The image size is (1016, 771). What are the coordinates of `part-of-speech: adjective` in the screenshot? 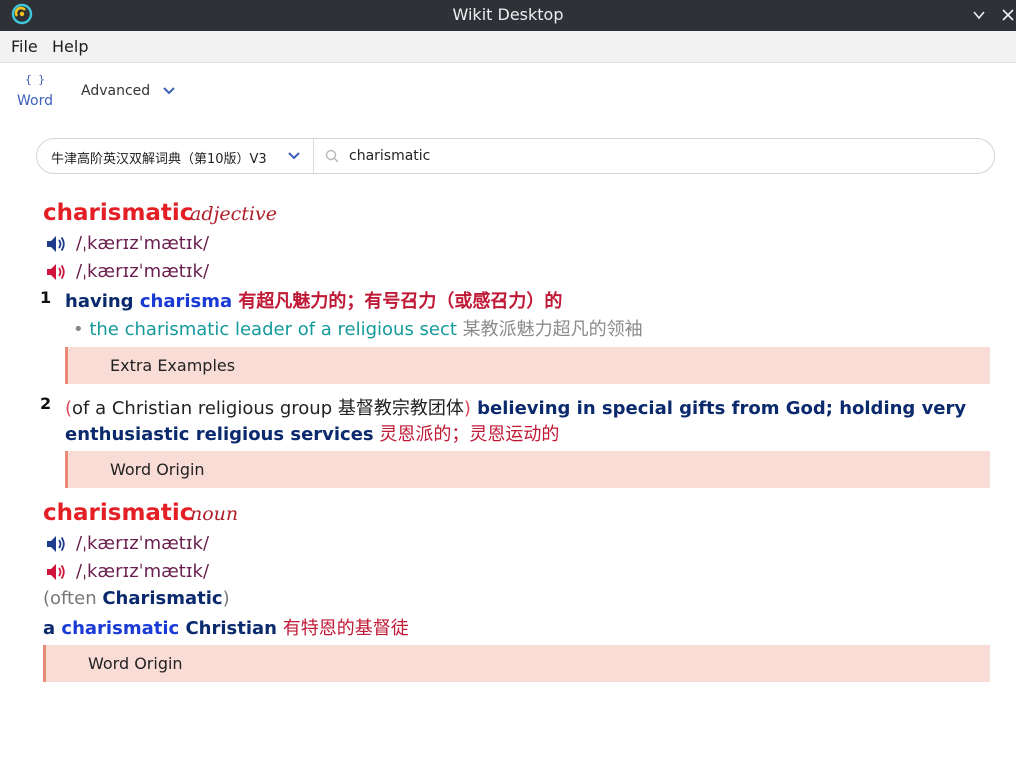 It's located at (233, 214).